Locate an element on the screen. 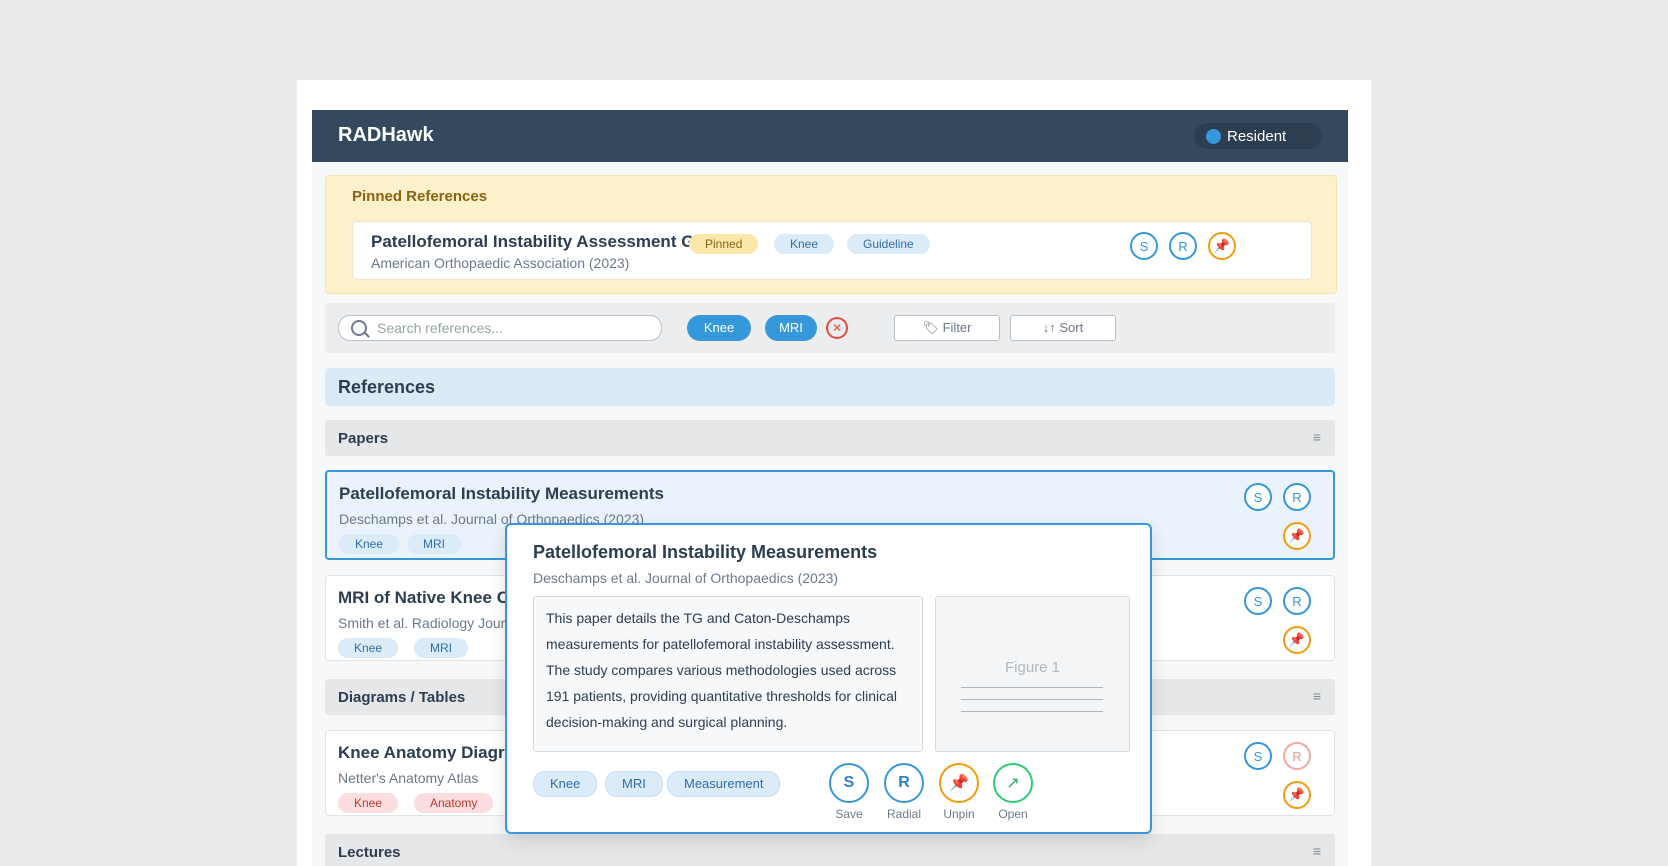  open-action: ↗ Open is located at coordinates (1013, 792).